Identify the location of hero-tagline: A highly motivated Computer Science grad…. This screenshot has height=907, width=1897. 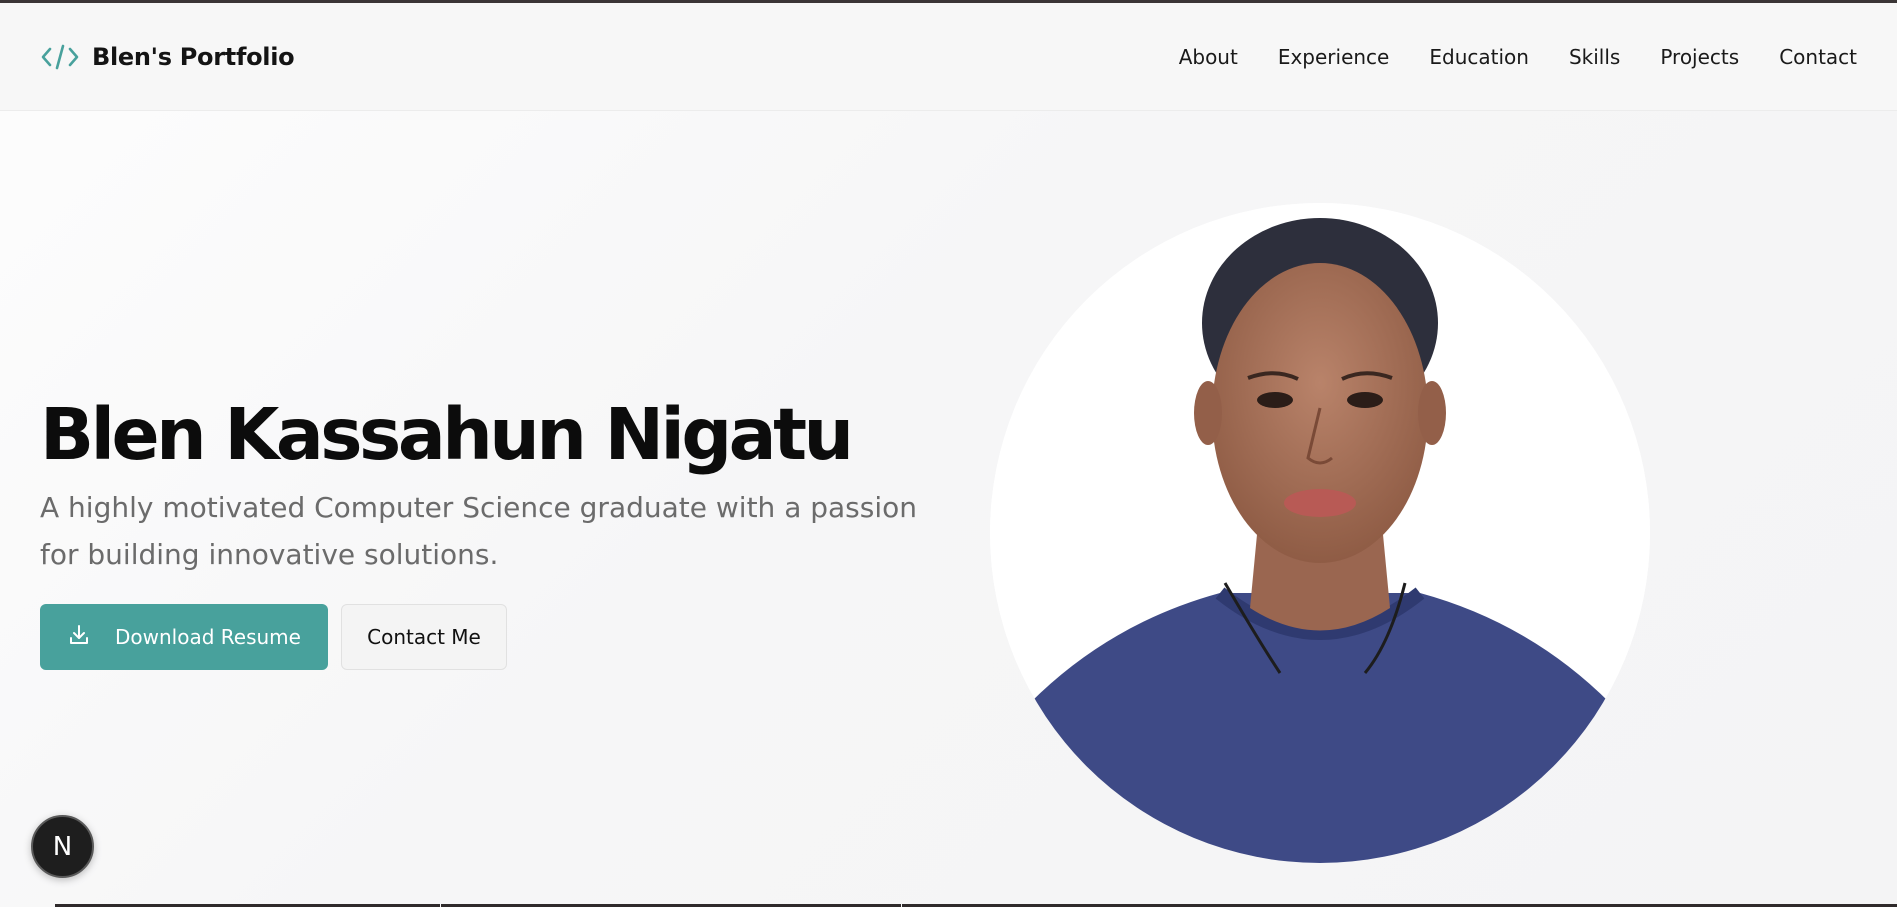
(479, 531).